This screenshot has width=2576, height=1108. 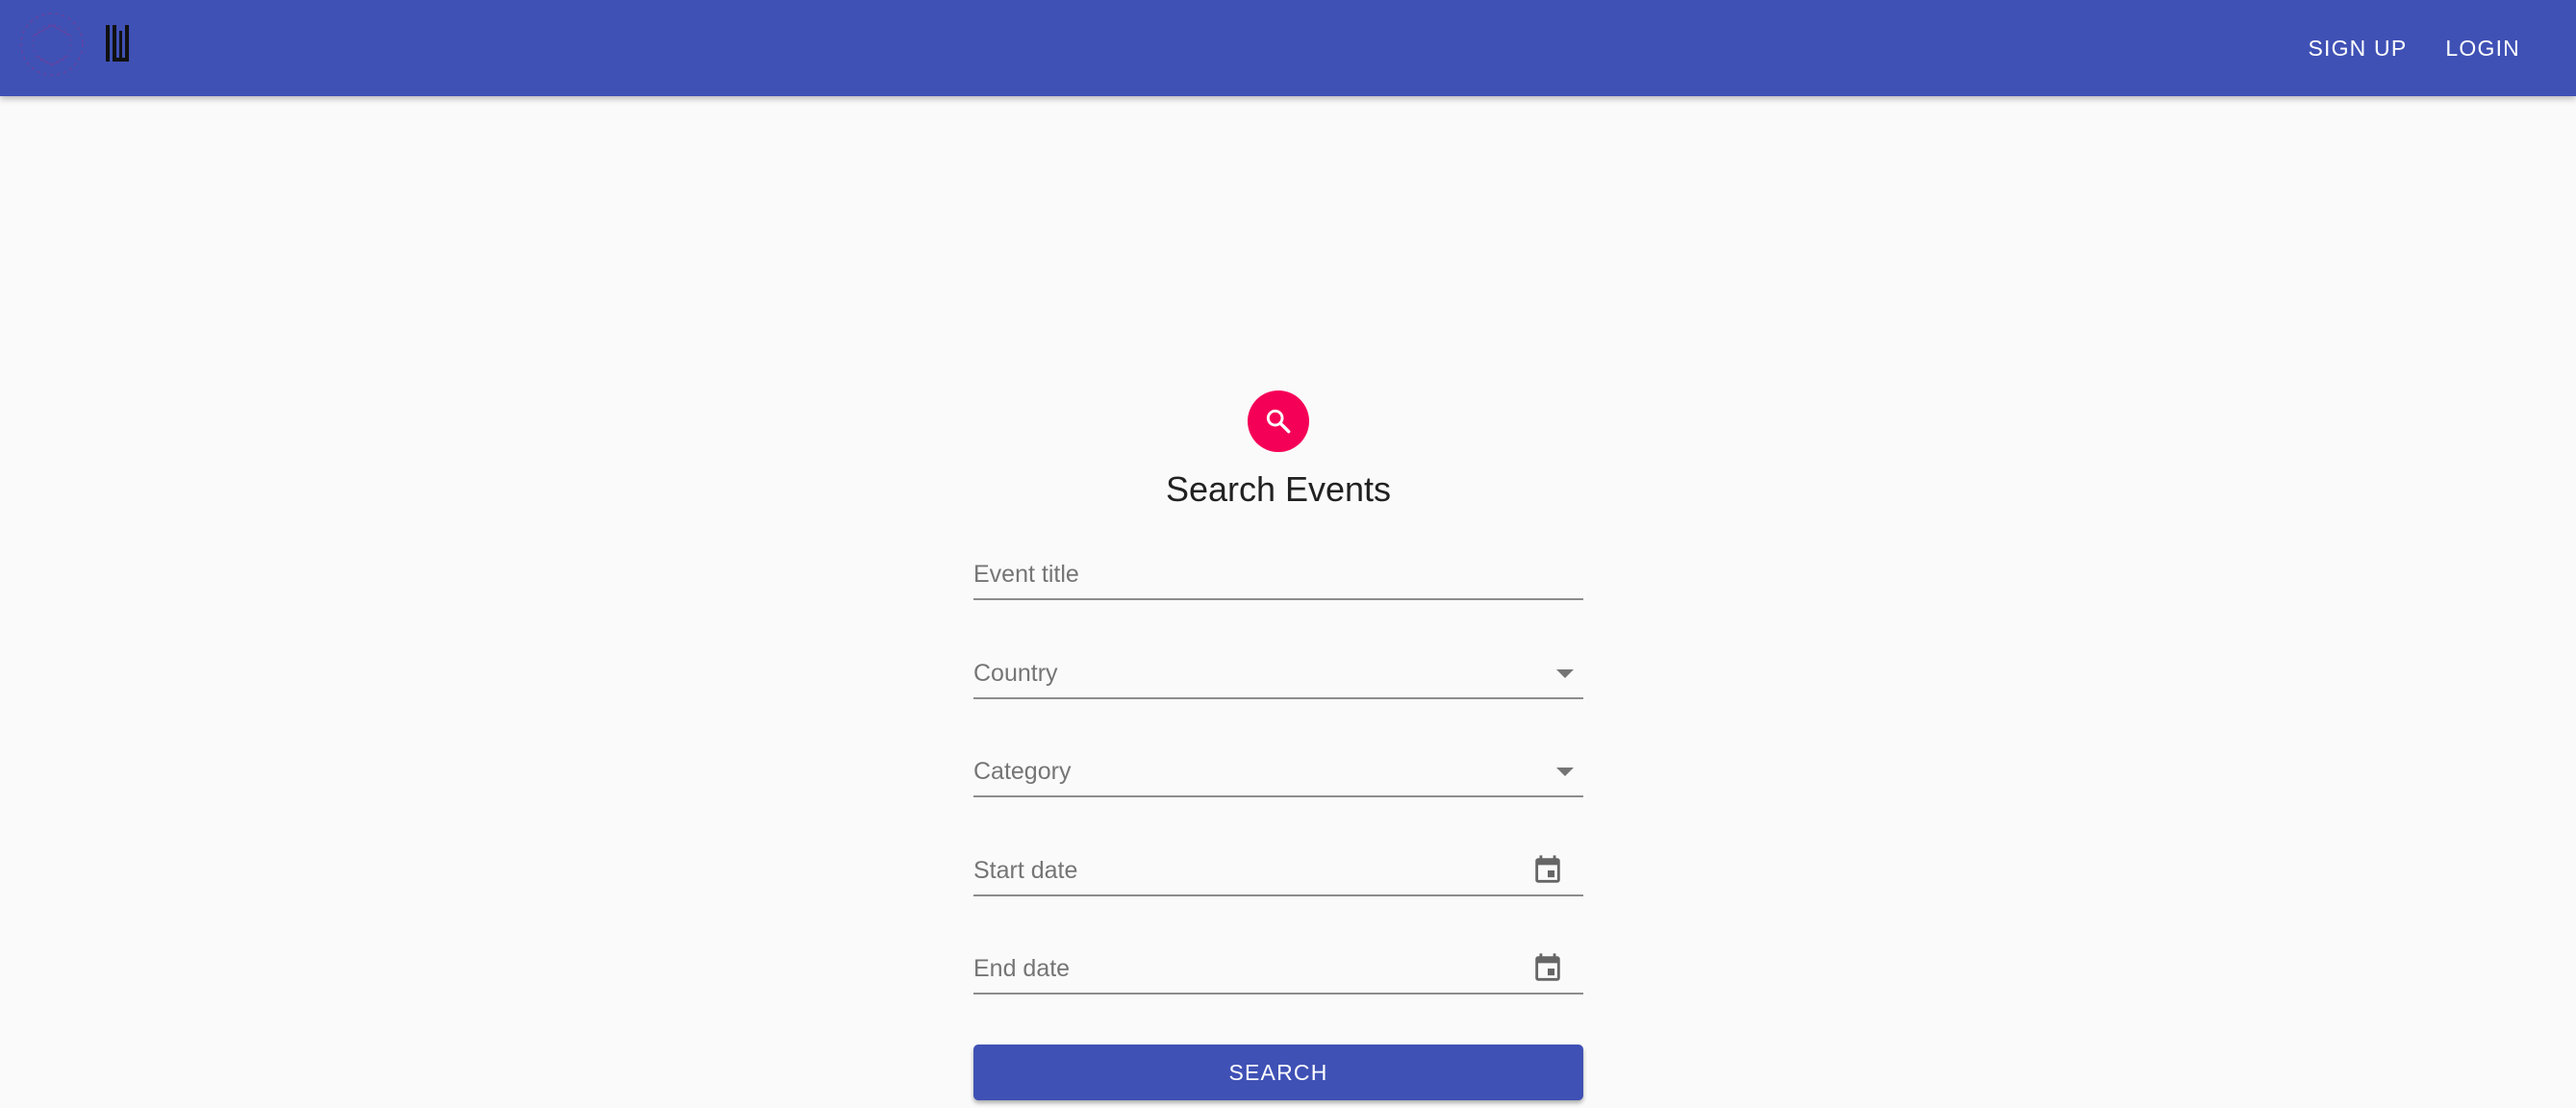 I want to click on header-nav: SIGN UP LOGIN, so click(x=2408, y=48).